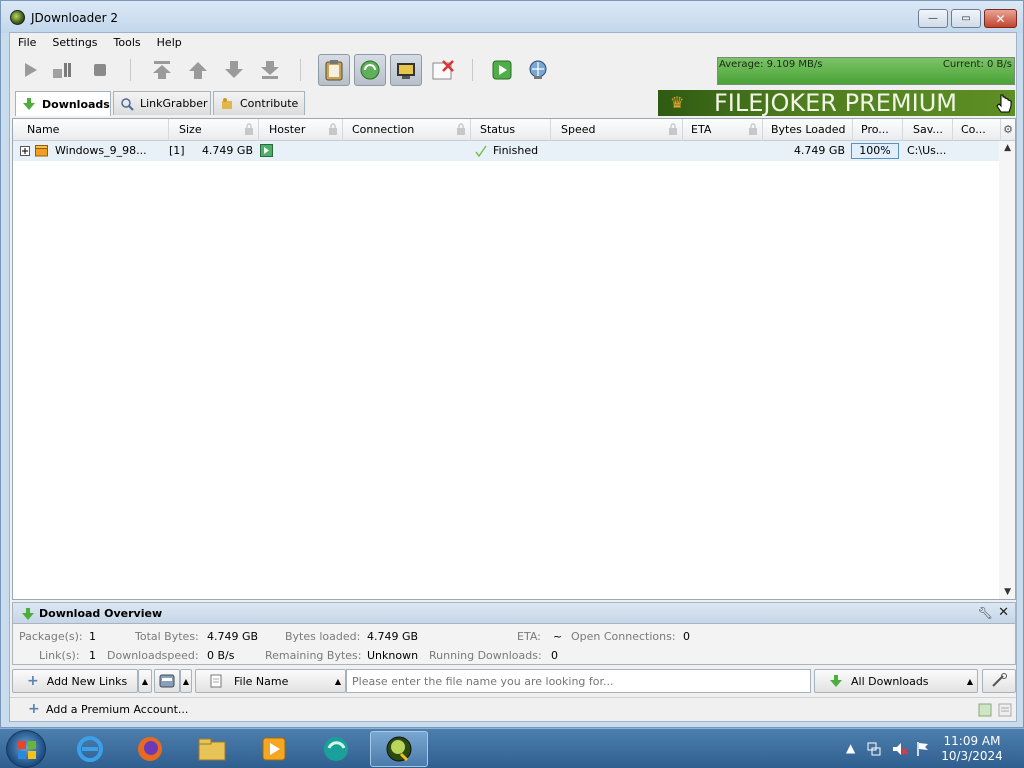  What do you see at coordinates (214, 130) in the screenshot?
I see `column-size: Size` at bounding box center [214, 130].